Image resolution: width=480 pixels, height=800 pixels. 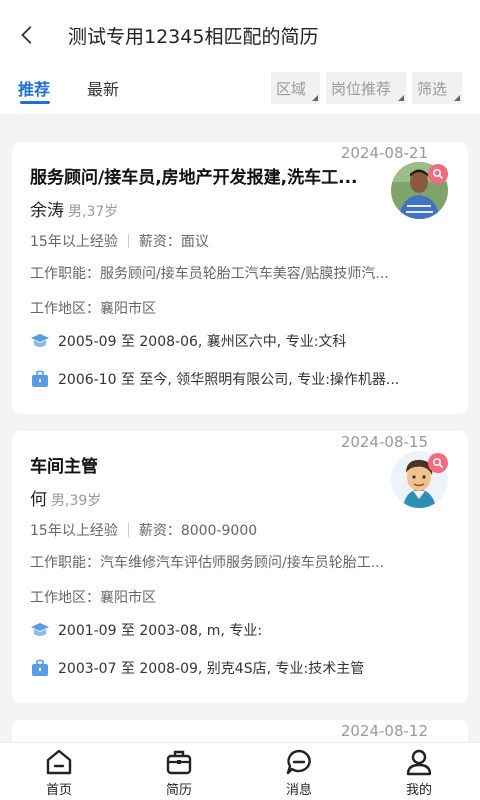 I want to click on tab-latest: 最新, so click(x=103, y=88).